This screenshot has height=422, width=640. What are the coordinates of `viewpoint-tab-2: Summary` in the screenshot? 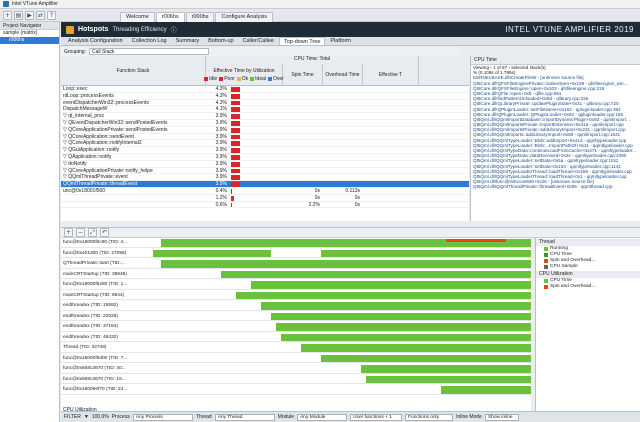 It's located at (188, 41).